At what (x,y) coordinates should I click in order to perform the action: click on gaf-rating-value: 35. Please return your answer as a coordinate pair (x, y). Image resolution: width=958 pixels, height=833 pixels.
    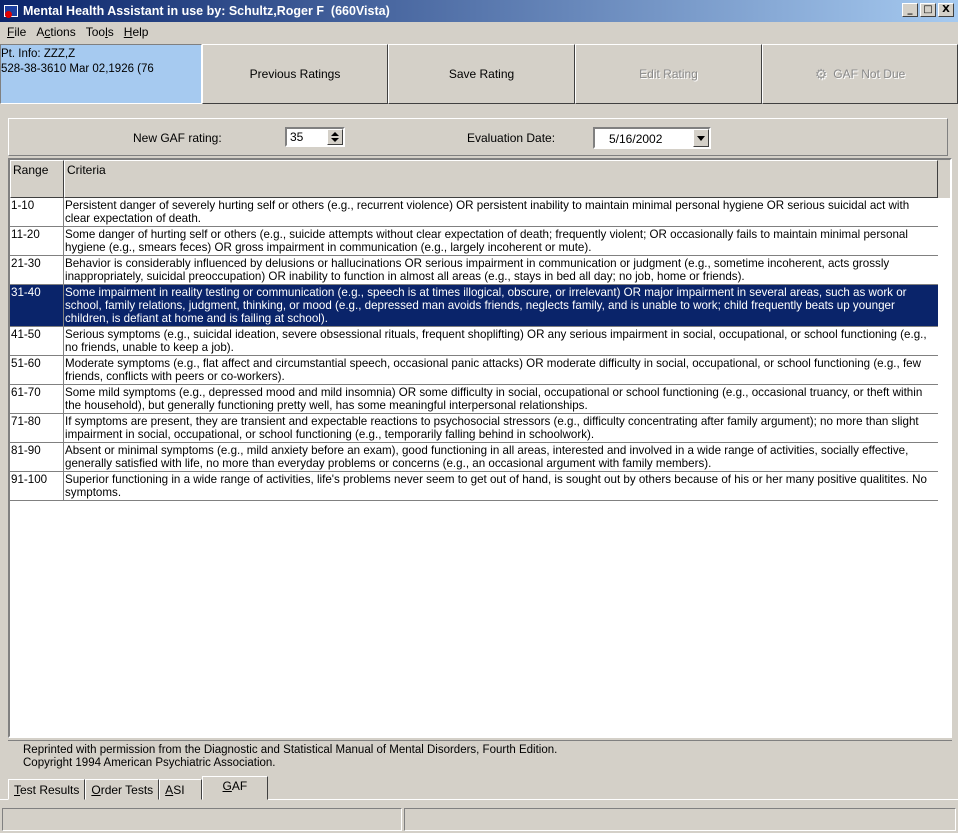
    Looking at the image, I should click on (296, 137).